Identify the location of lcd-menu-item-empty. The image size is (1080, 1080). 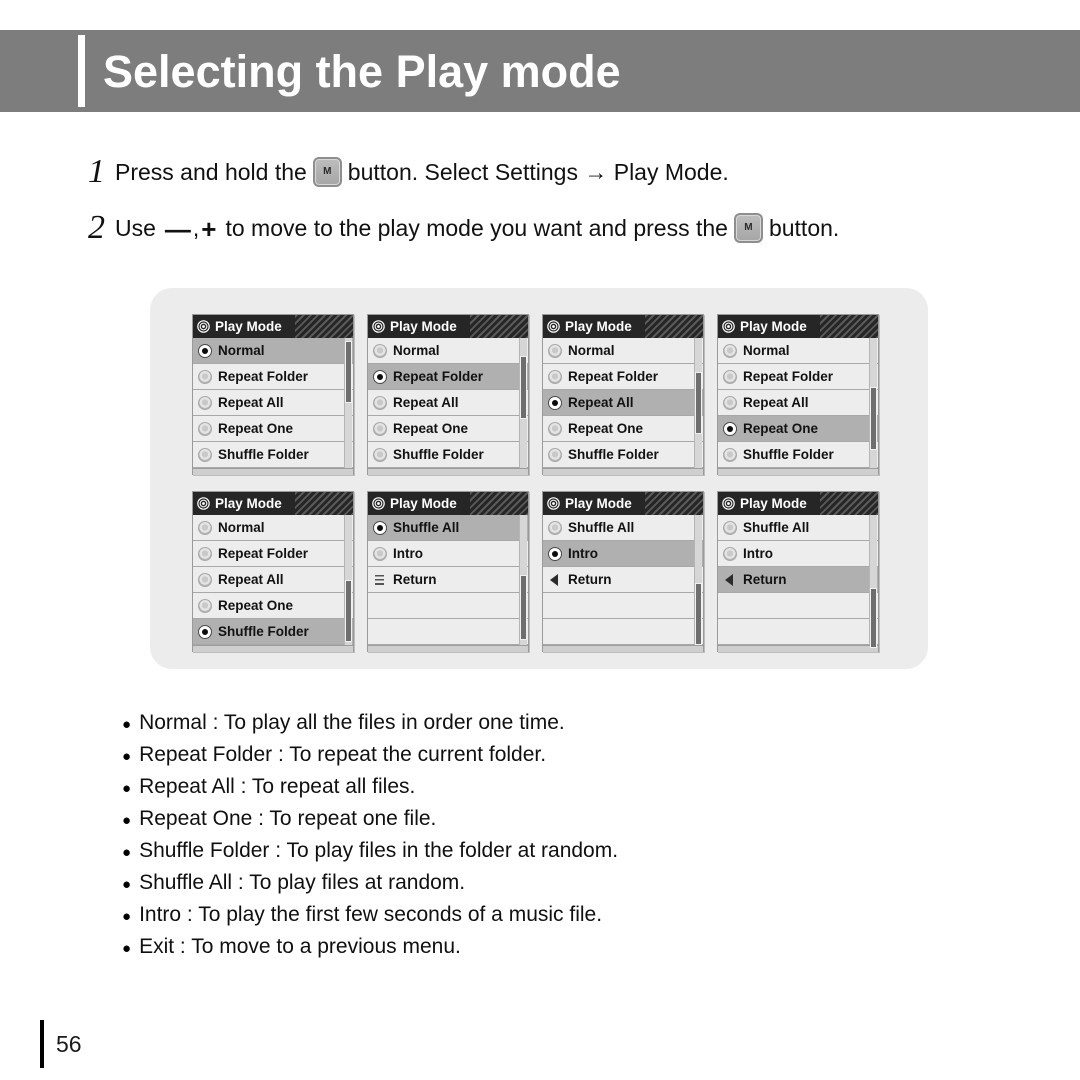
(448, 632).